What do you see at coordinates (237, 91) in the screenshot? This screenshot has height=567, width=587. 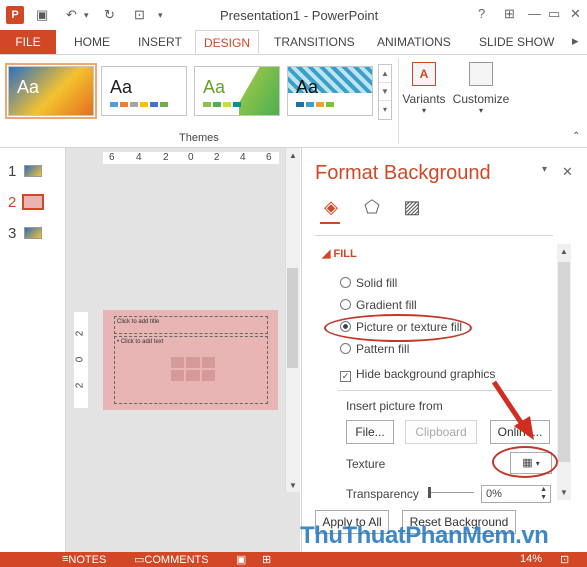 I see `theme-green: Aa` at bounding box center [237, 91].